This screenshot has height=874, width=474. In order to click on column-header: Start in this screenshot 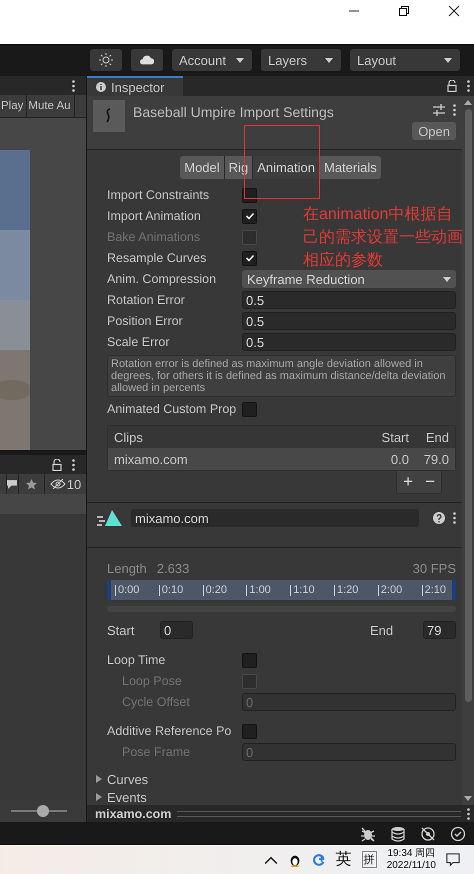, I will do `click(394, 437)`.